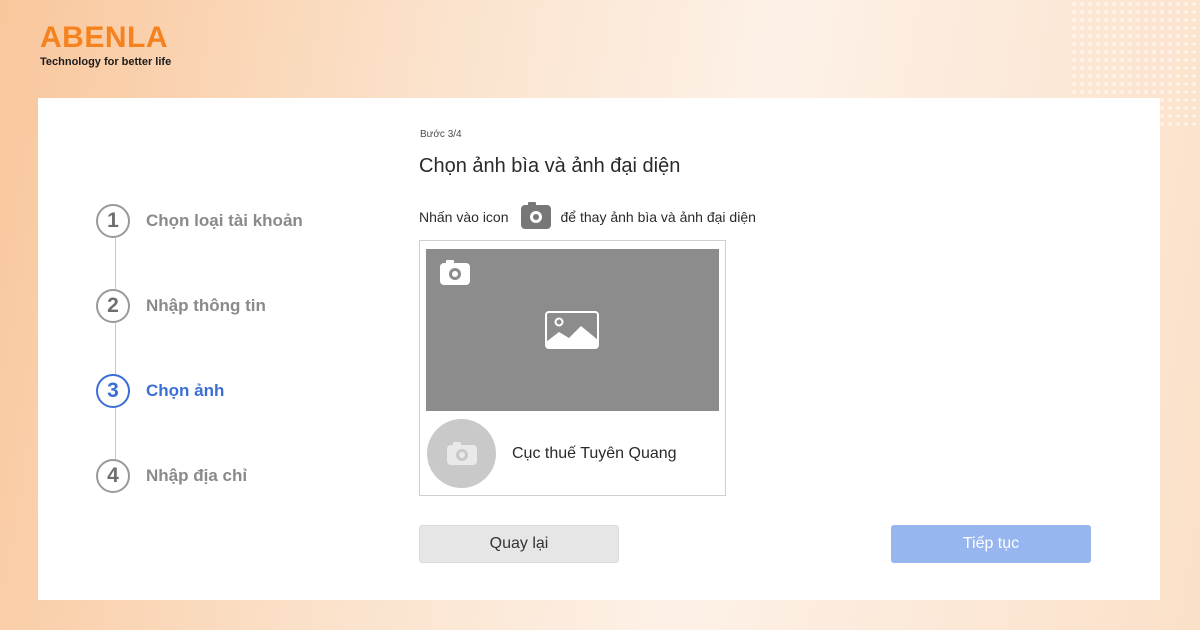 This screenshot has width=1200, height=630. I want to click on stepper-connector, so click(115, 358).